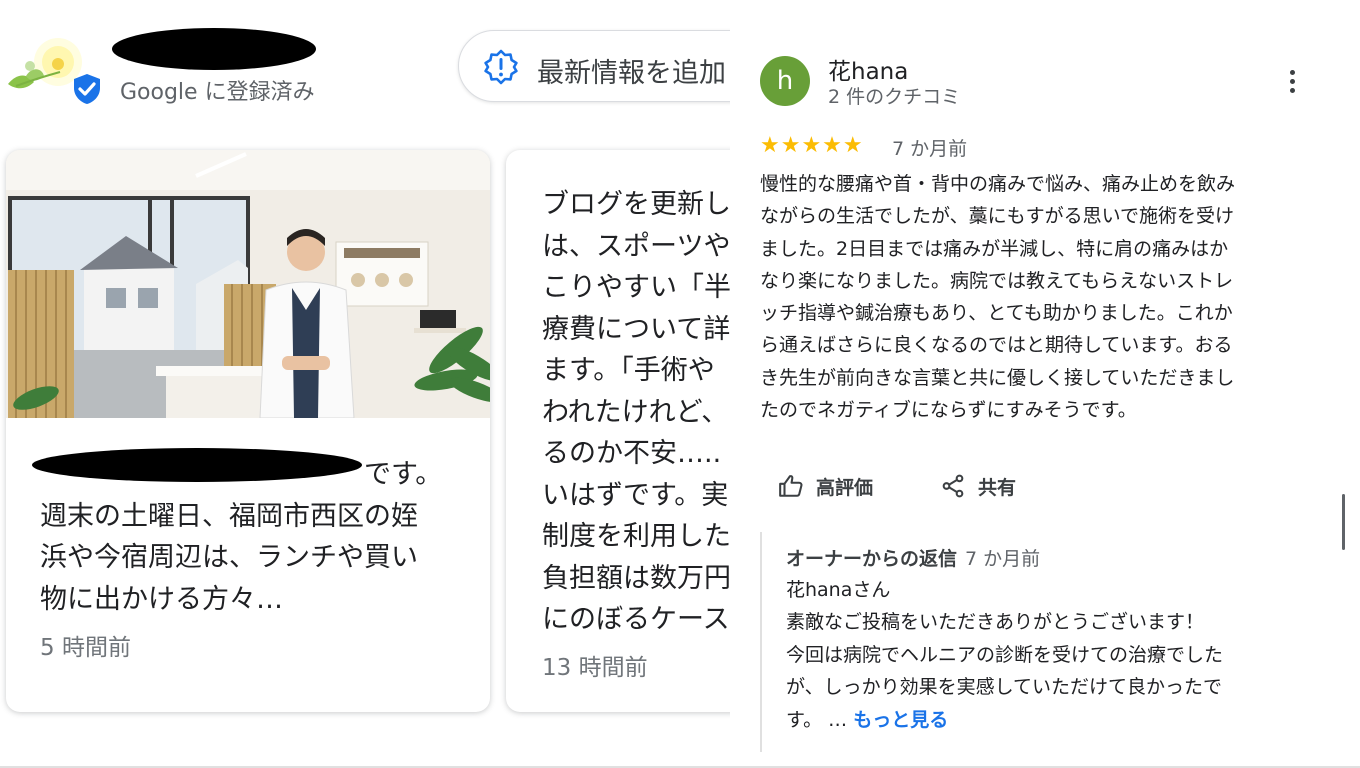 This screenshot has height=768, width=1360. Describe the element at coordinates (229, 557) in the screenshot. I see `post-line: 浜や今宿周辺は、ランチや買い` at that location.